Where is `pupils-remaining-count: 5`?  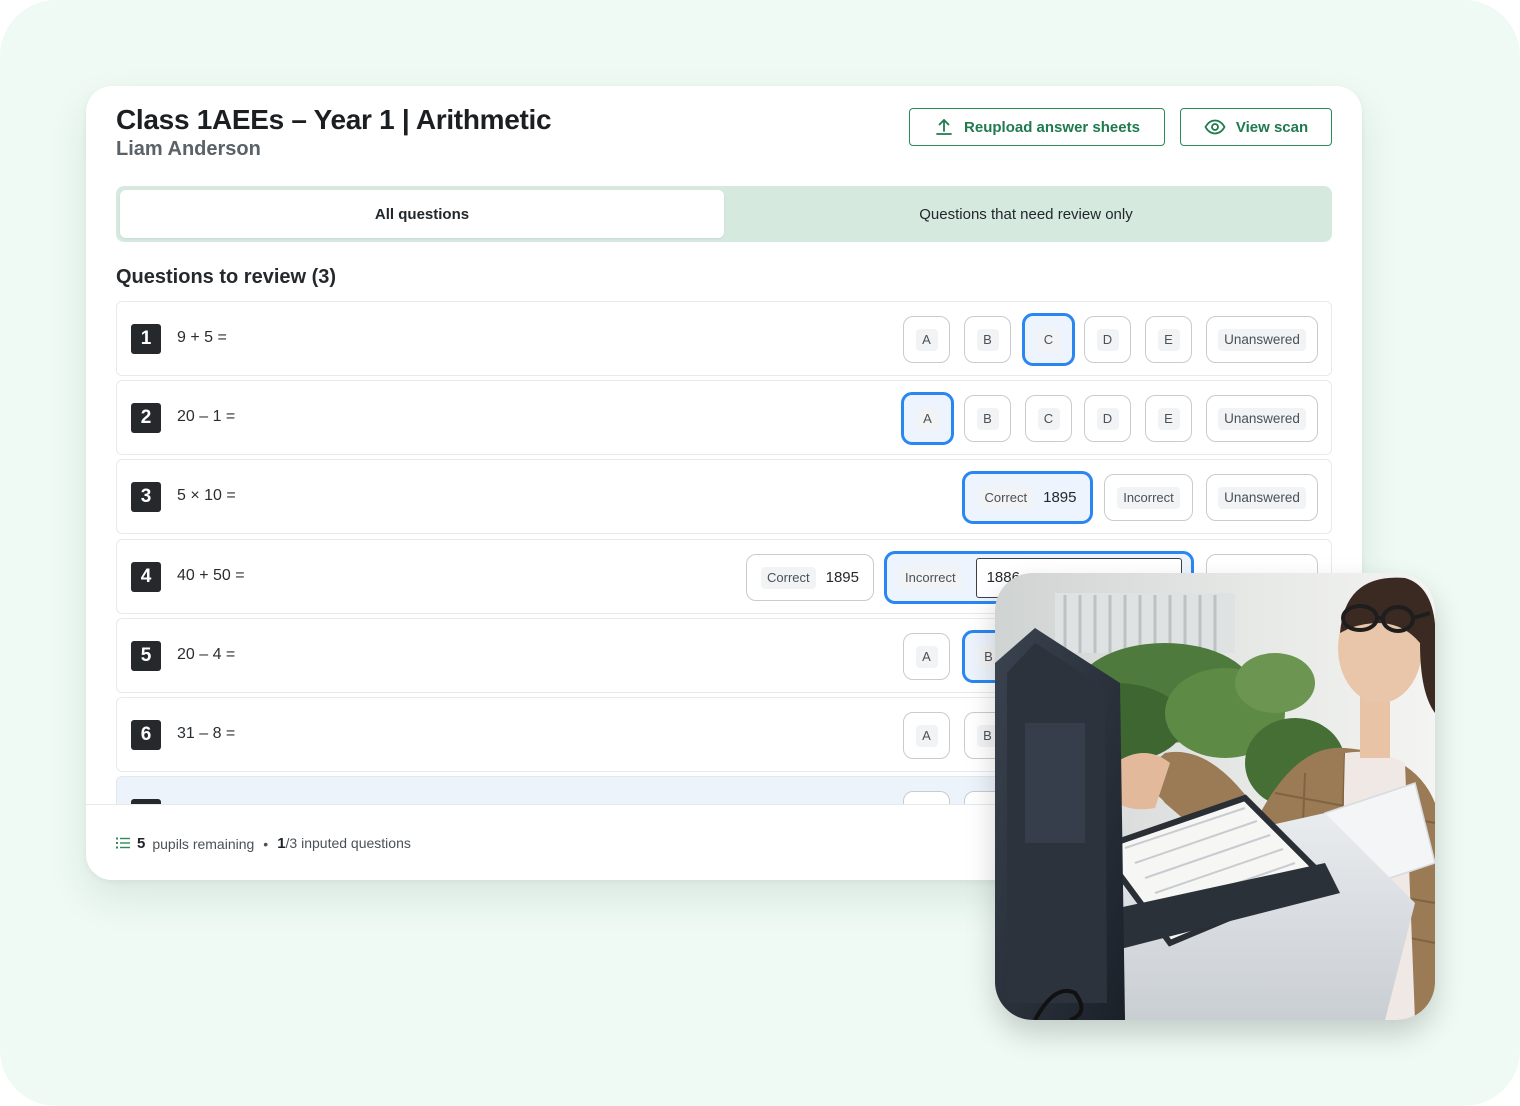 pupils-remaining-count: 5 is located at coordinates (141, 843).